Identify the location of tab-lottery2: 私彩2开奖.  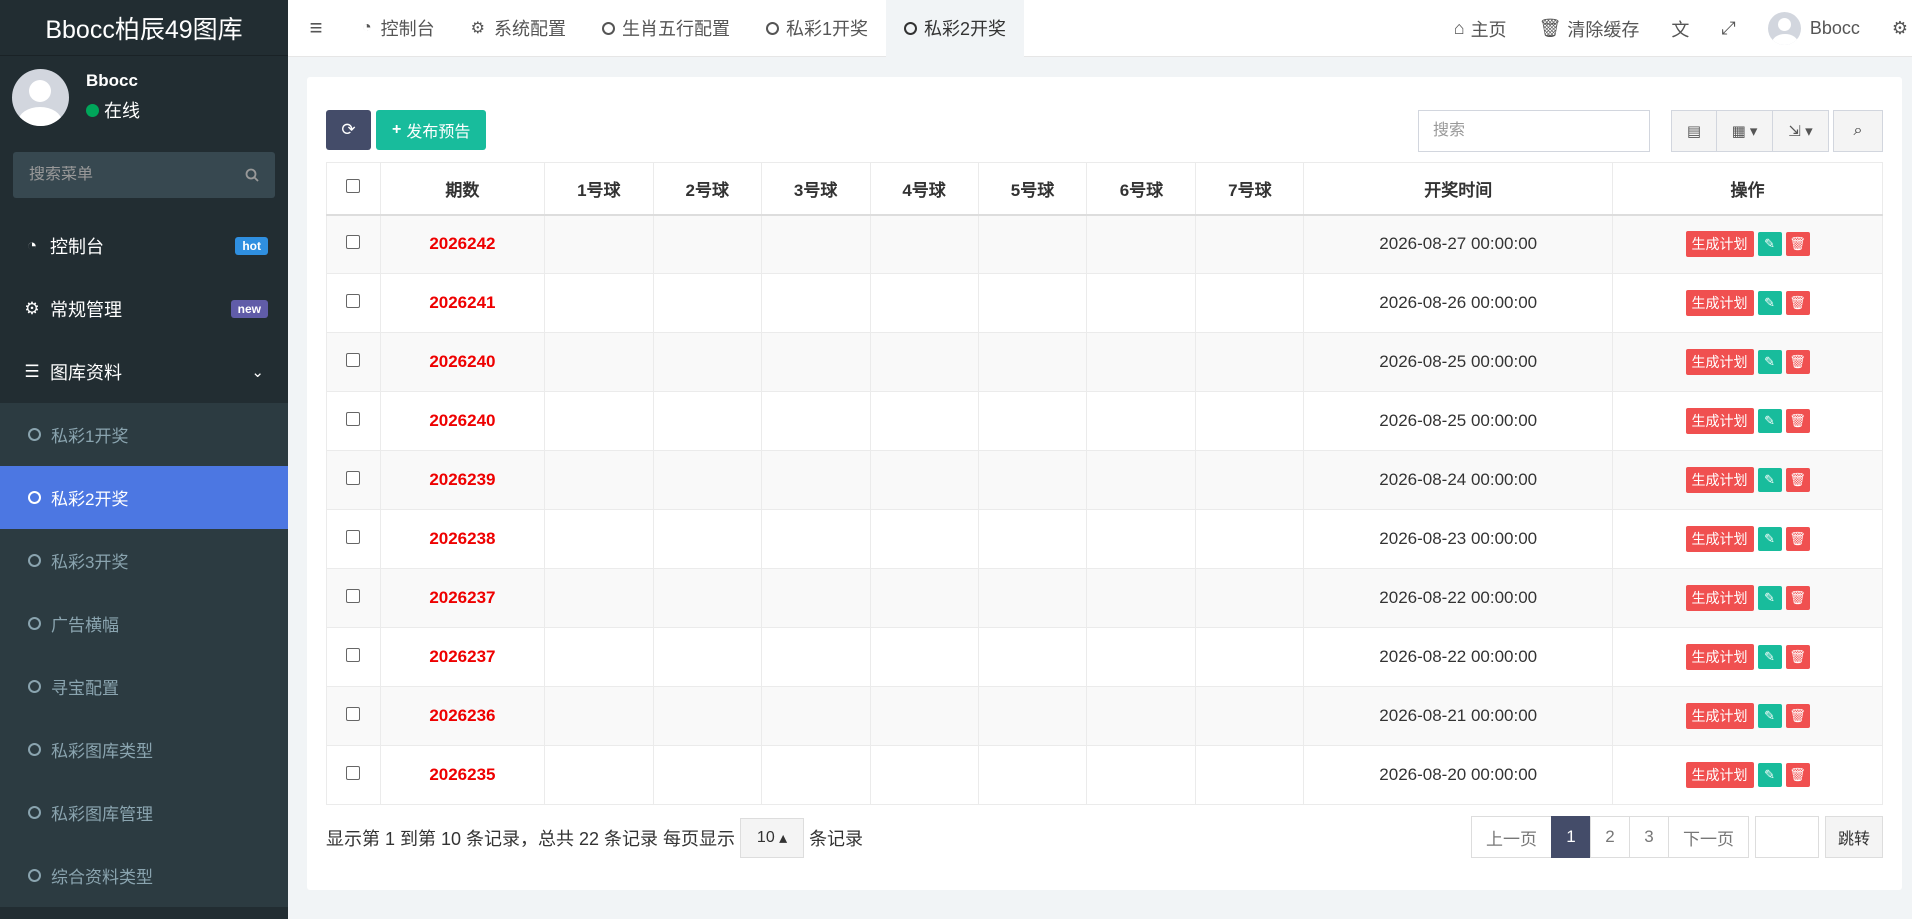
(955, 28).